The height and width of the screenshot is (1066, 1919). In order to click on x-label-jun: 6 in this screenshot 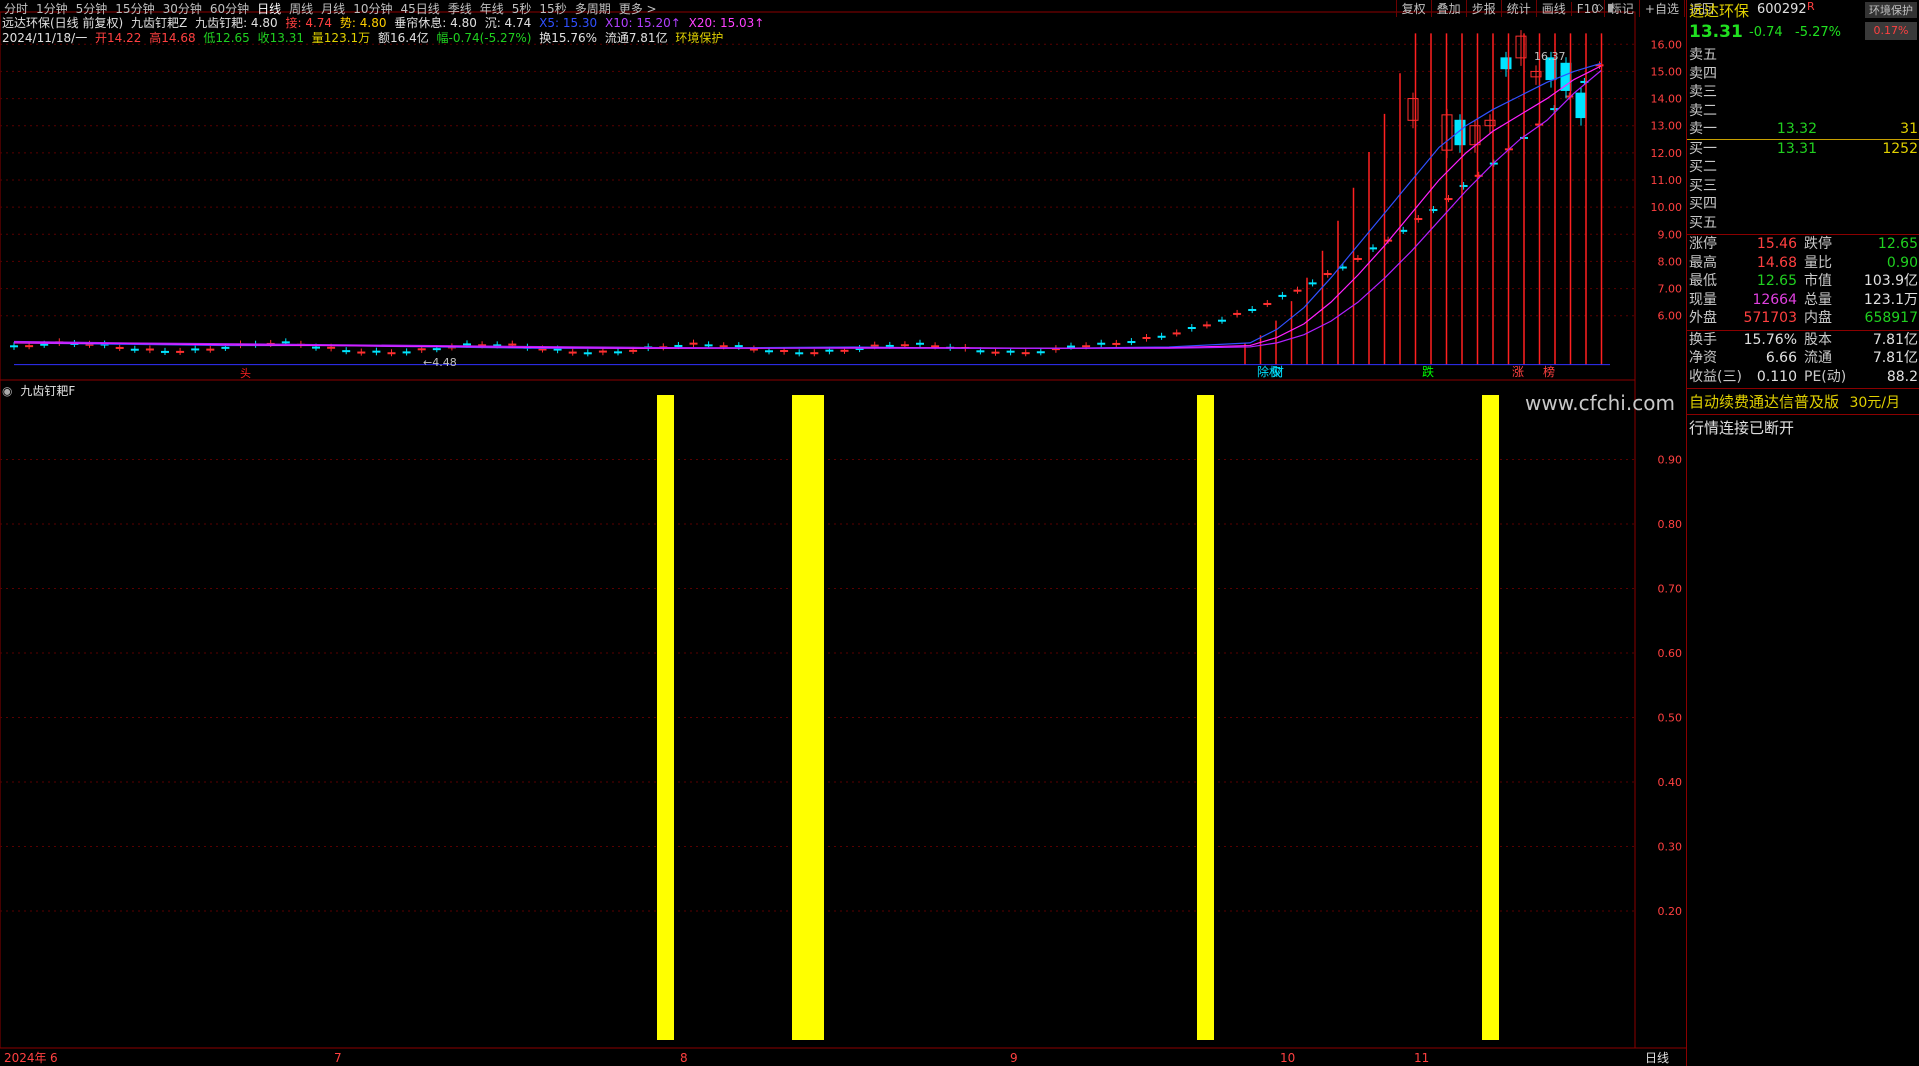, I will do `click(54, 1058)`.